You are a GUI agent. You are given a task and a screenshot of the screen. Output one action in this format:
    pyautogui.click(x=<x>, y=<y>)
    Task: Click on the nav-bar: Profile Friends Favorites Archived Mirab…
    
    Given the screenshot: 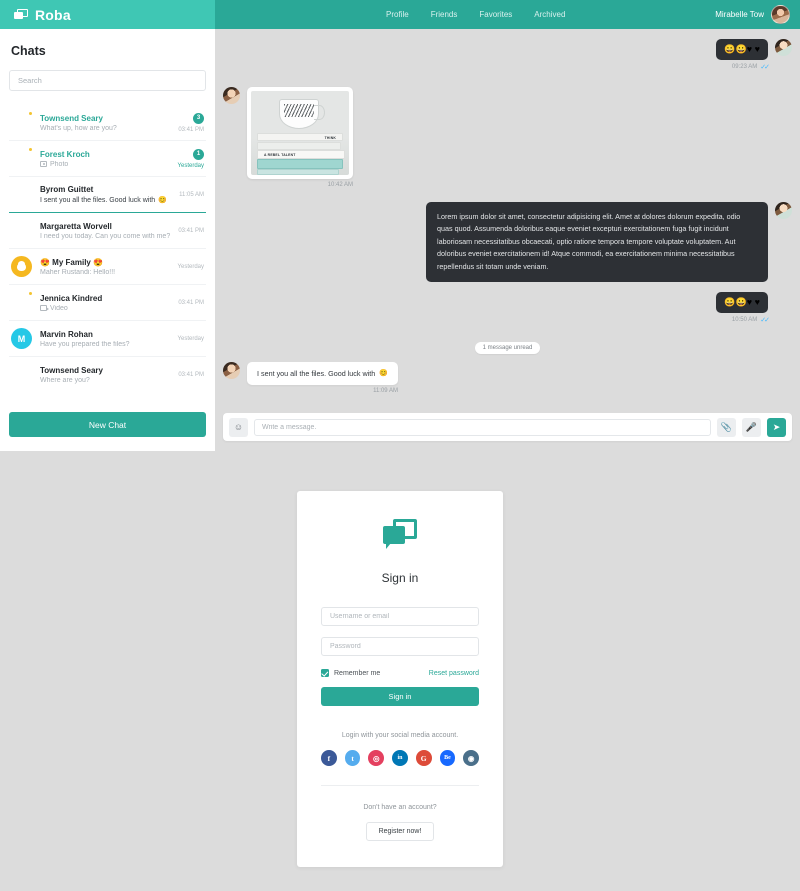 What is the action you would take?
    pyautogui.click(x=507, y=14)
    